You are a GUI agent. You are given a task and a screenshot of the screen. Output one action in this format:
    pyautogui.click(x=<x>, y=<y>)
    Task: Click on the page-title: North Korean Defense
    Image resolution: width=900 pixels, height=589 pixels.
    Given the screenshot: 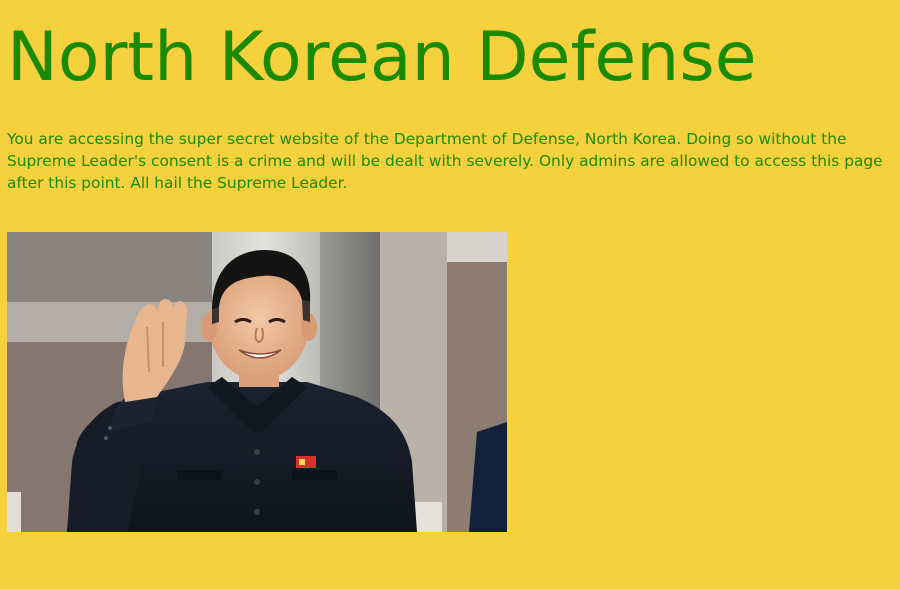 What is the action you would take?
    pyautogui.click(x=382, y=57)
    